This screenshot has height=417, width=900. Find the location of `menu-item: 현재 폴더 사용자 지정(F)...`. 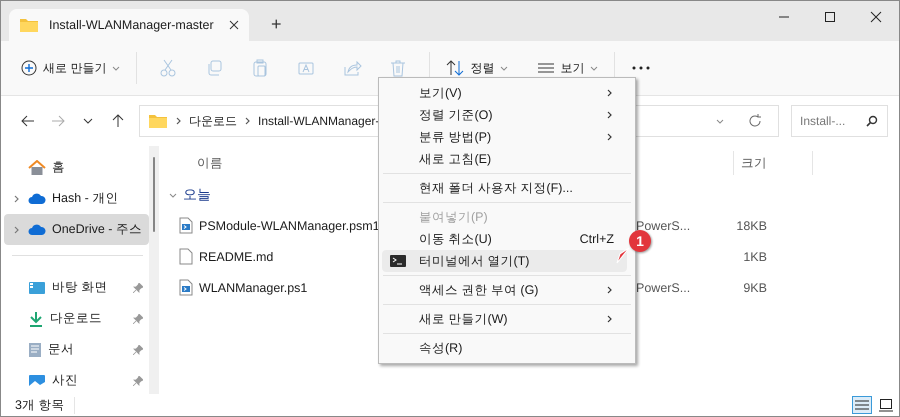

menu-item: 현재 폴더 사용자 지정(F)... is located at coordinates (504, 188).